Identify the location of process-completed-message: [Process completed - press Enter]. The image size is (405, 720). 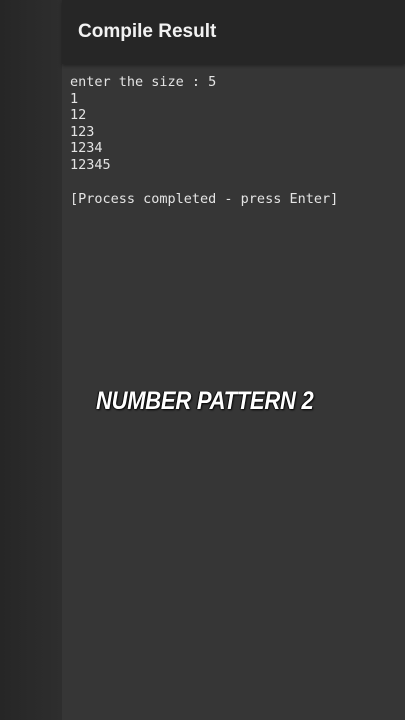
(204, 198).